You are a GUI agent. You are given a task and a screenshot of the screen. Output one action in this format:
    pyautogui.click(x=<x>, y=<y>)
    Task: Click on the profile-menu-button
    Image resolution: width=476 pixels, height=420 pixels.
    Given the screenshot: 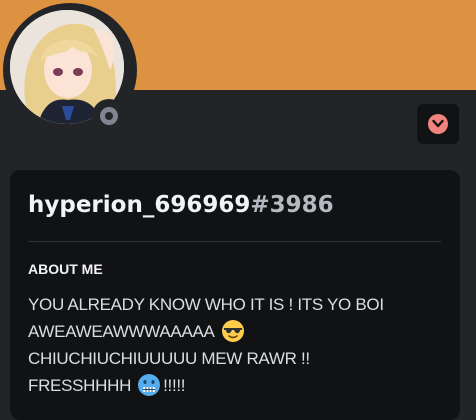 What is the action you would take?
    pyautogui.click(x=438, y=124)
    